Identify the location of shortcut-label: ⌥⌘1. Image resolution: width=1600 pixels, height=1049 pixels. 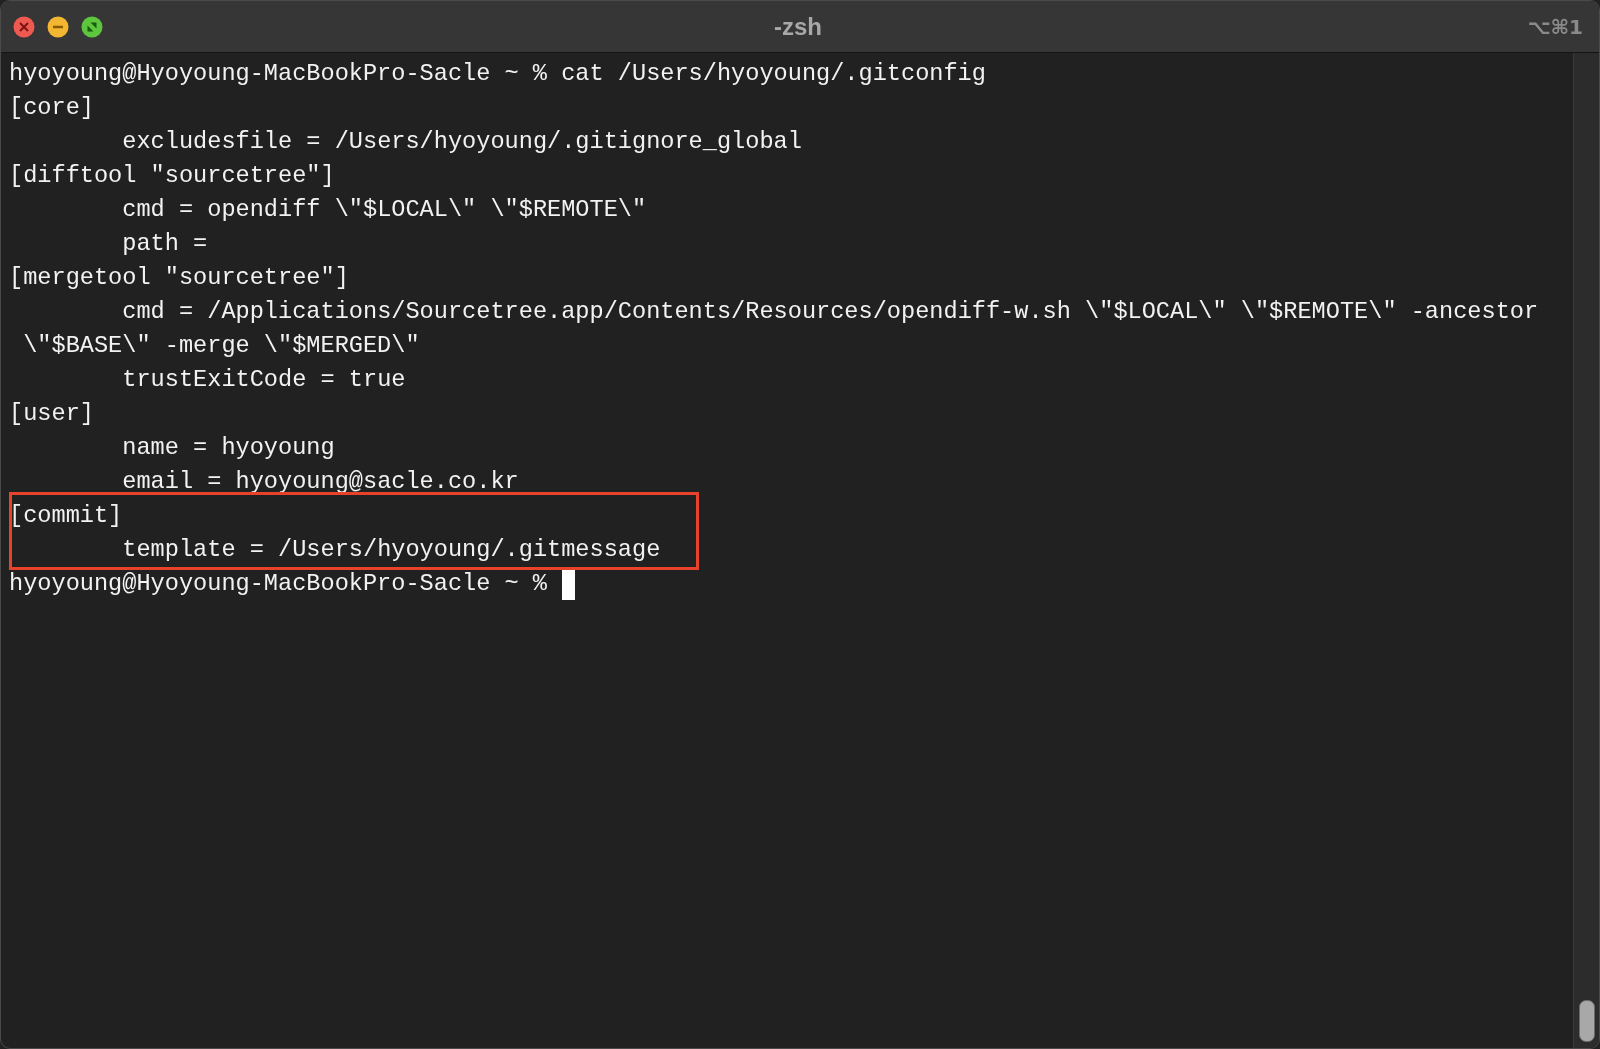
(1554, 26).